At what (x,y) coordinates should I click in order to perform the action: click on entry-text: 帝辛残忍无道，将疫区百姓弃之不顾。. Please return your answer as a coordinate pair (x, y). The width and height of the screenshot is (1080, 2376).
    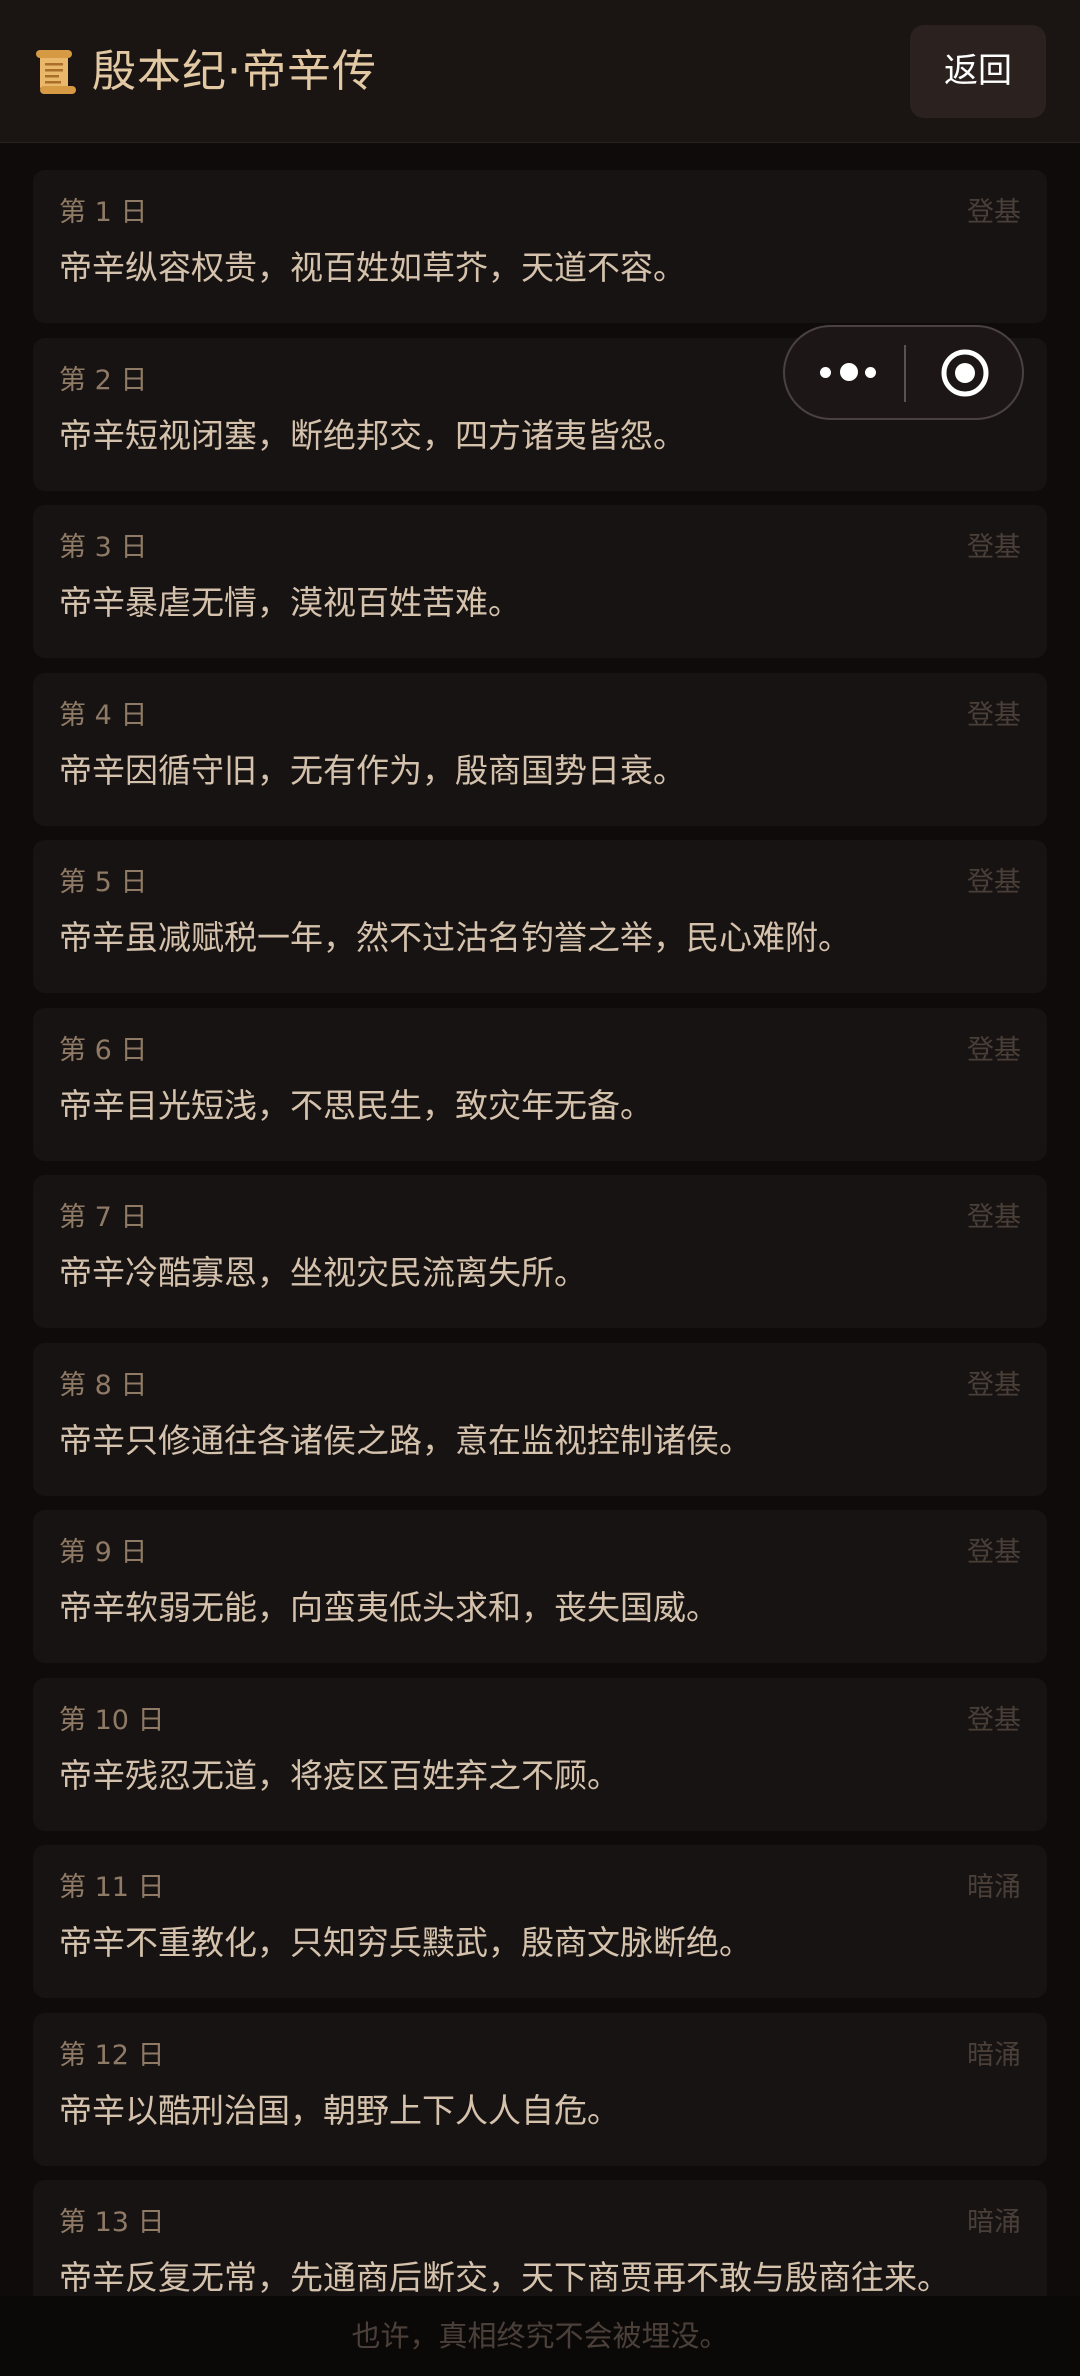
    Looking at the image, I should click on (339, 1775).